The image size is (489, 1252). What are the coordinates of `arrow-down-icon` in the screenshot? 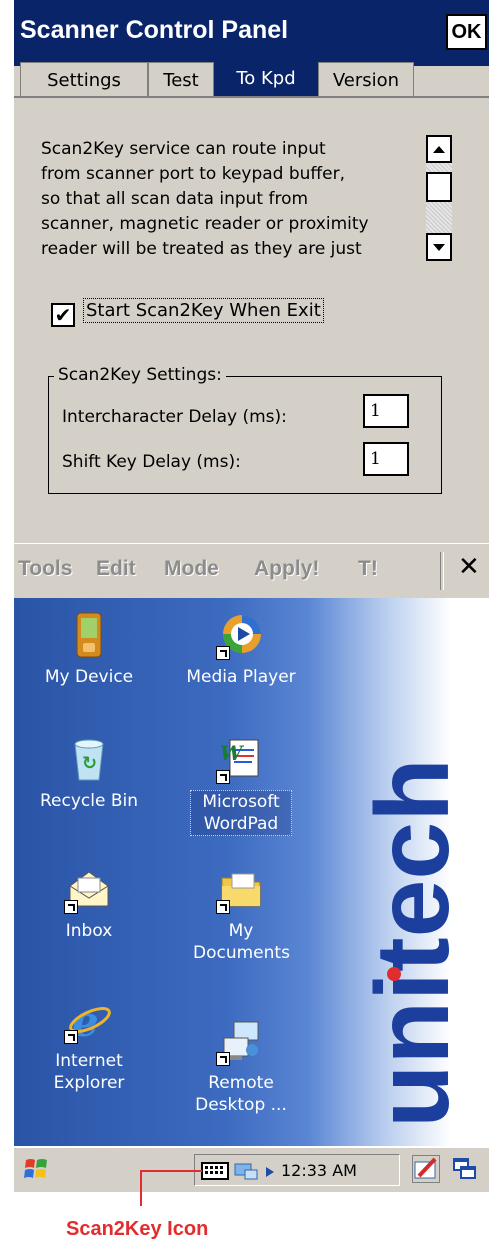 It's located at (439, 247).